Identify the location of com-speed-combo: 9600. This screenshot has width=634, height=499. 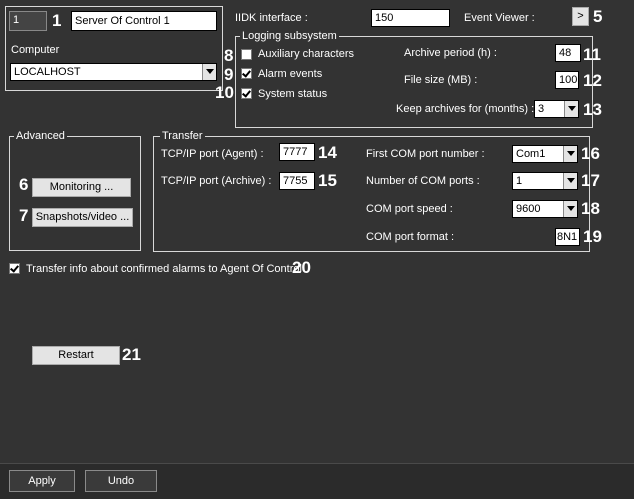
(545, 209).